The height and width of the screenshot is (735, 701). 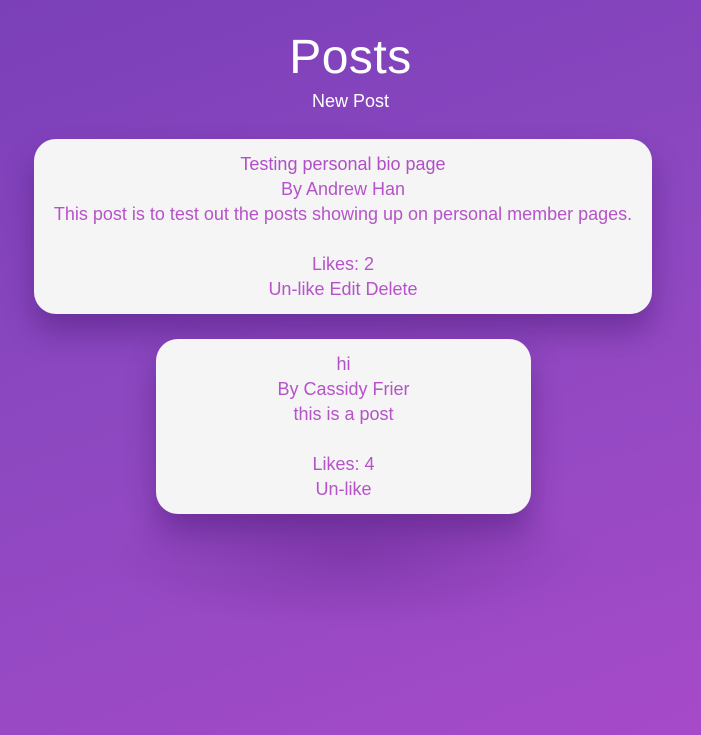 I want to click on post-likes: Likes: 2, so click(x=343, y=264).